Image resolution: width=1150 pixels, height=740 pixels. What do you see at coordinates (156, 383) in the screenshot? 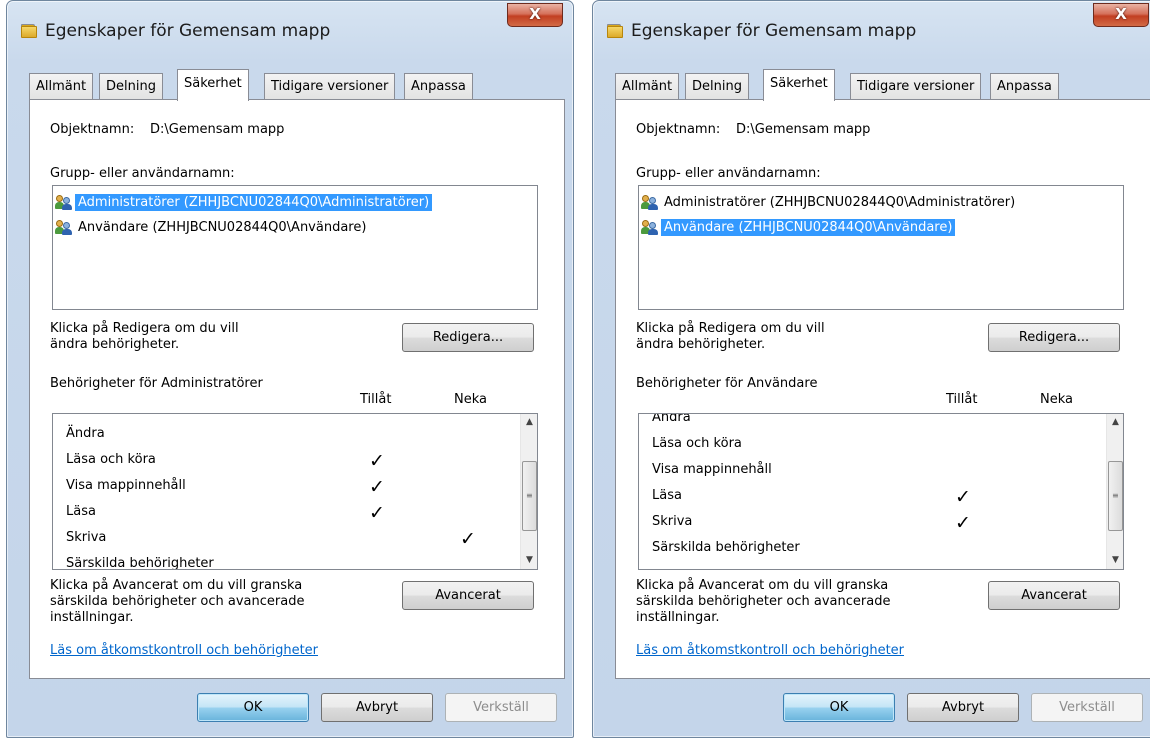
I see `permissions-header: Behörigheter för Administratörer` at bounding box center [156, 383].